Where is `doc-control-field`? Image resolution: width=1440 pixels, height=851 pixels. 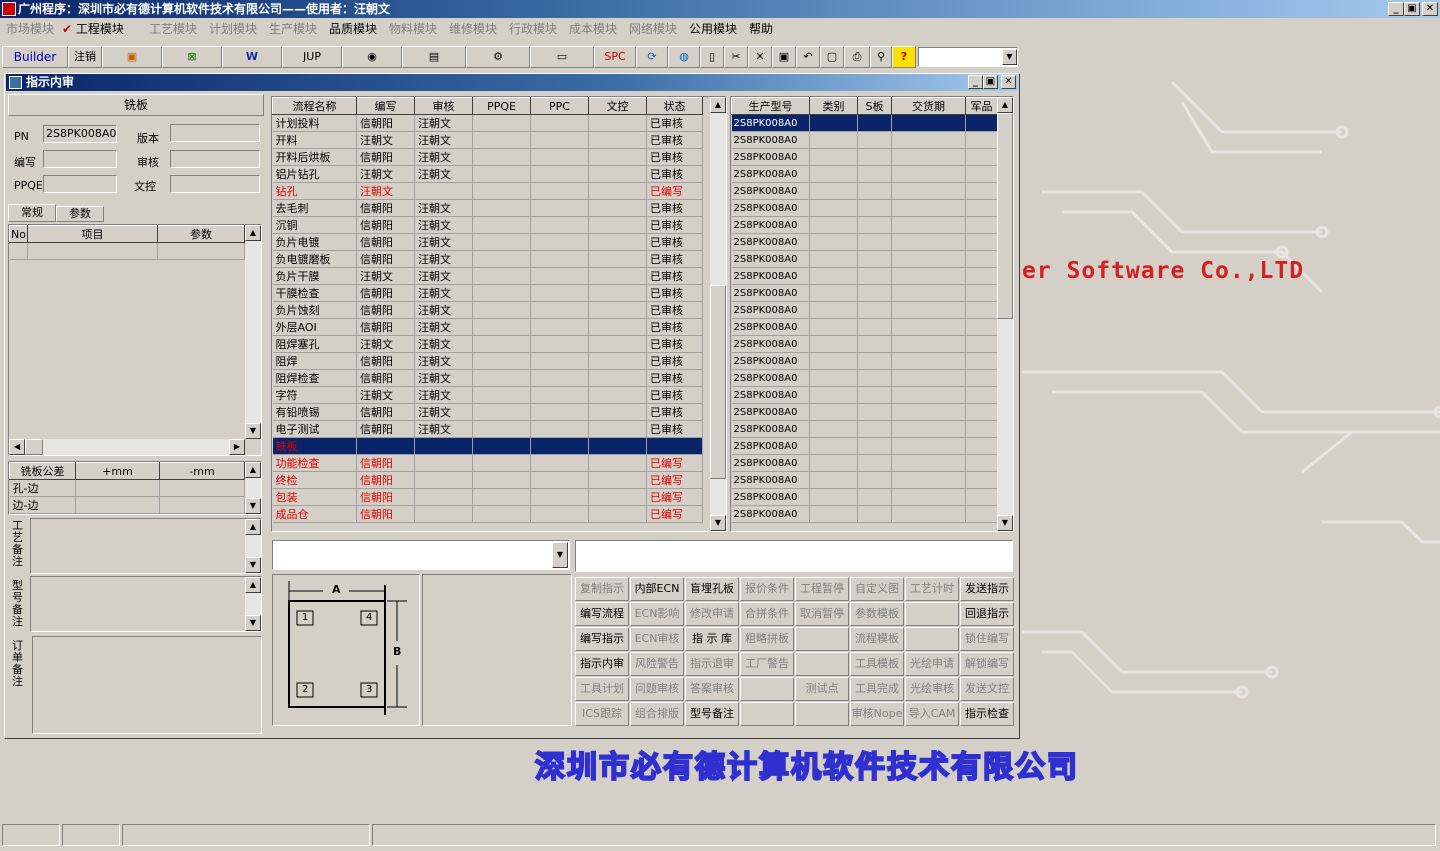
doc-control-field is located at coordinates (215, 184).